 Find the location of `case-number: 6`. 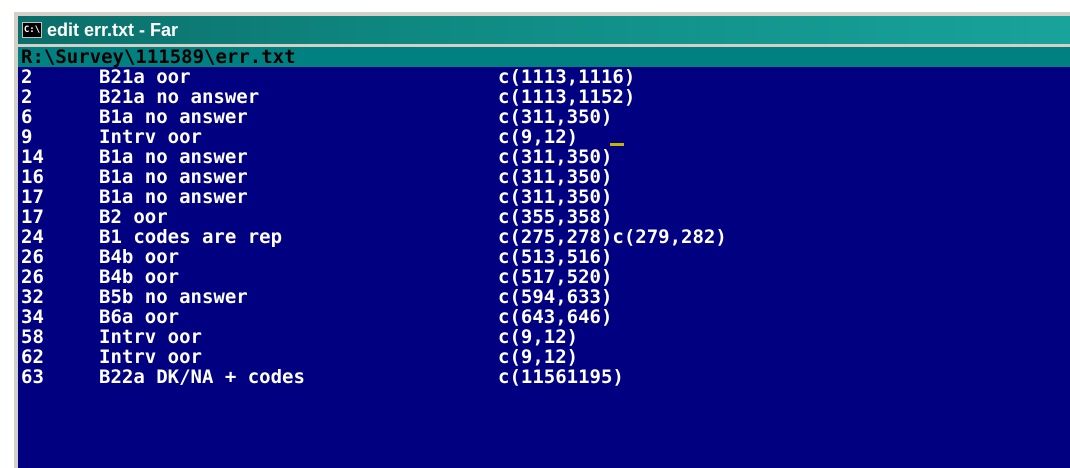

case-number: 6 is located at coordinates (27, 117).